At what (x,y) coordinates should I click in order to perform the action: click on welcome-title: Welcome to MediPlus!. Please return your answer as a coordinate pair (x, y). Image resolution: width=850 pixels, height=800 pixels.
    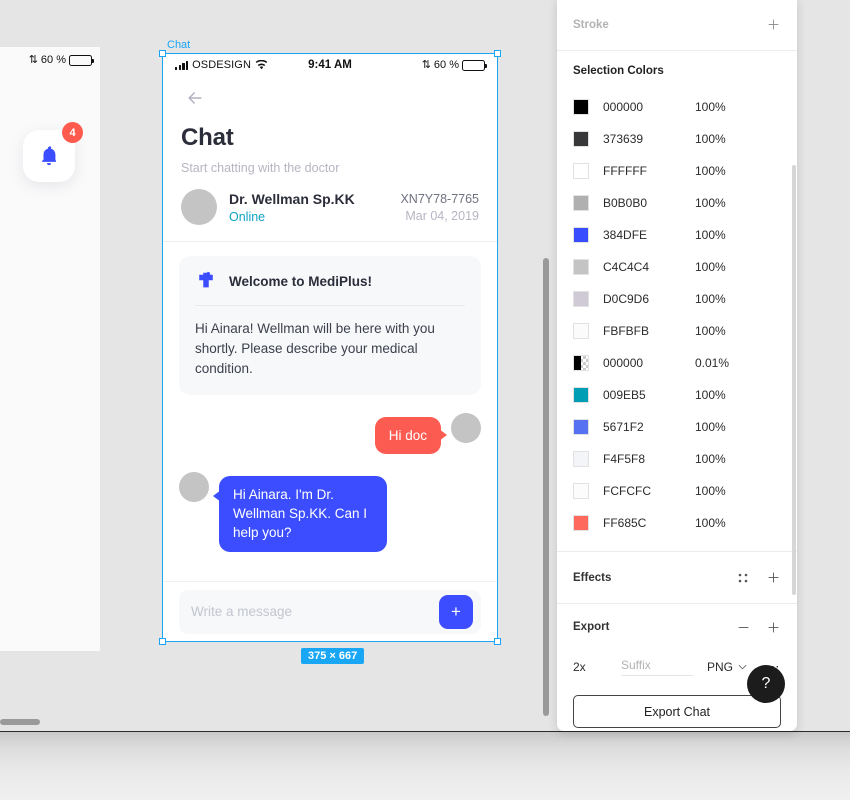
    Looking at the image, I should click on (301, 281).